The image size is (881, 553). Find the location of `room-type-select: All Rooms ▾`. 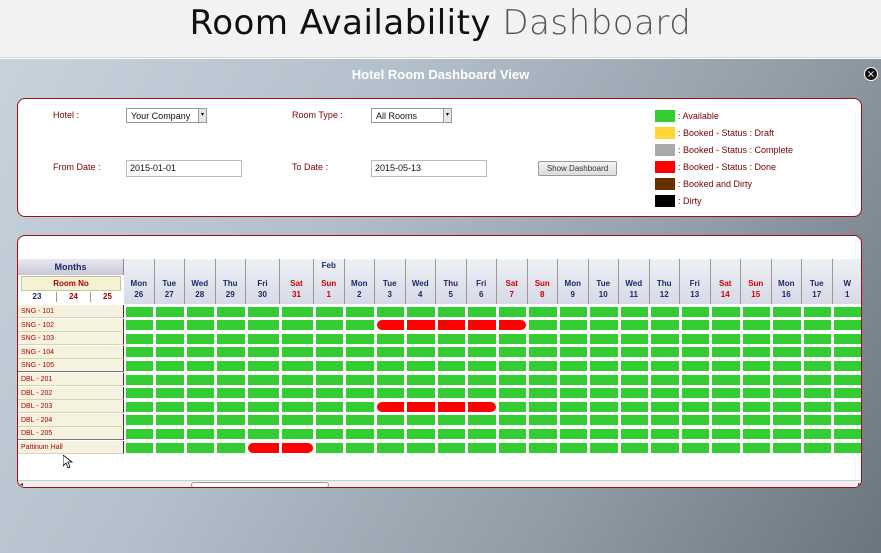

room-type-select: All Rooms ▾ is located at coordinates (411, 115).